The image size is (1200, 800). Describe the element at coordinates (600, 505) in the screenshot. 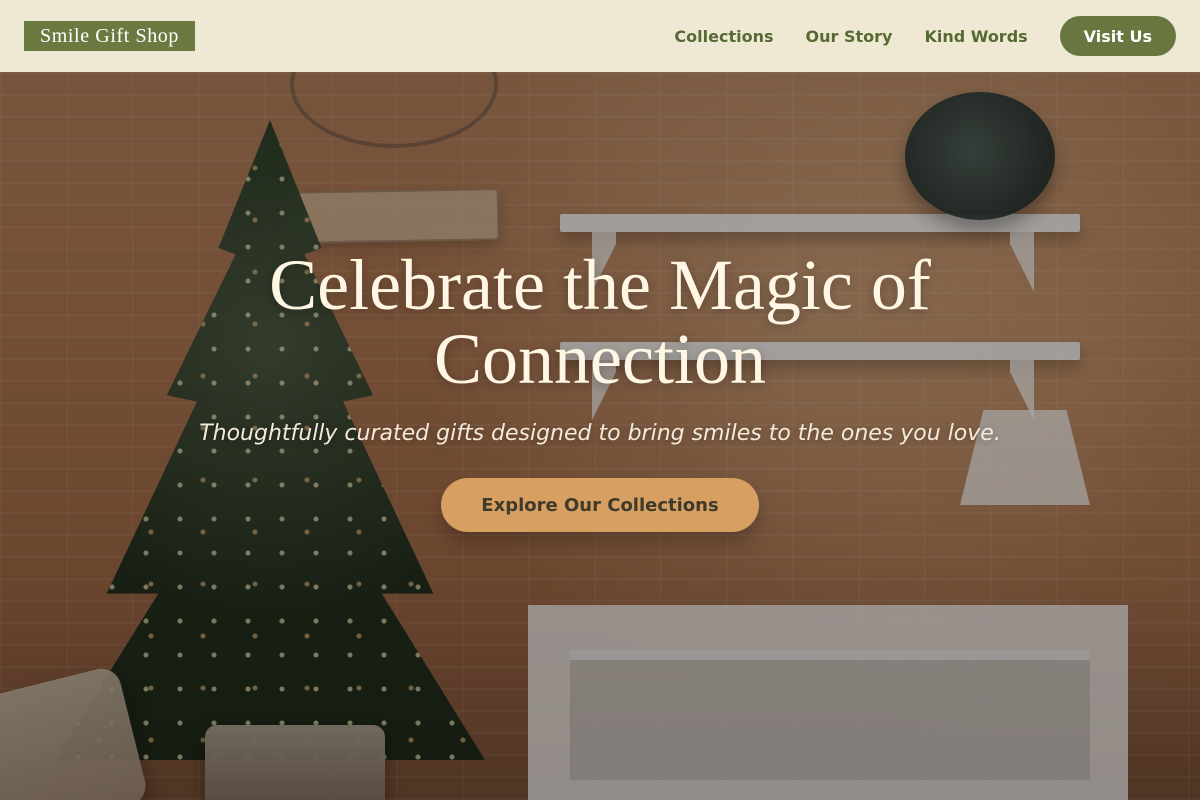

I see `explore-collections-button: Explore Our Collections` at that location.